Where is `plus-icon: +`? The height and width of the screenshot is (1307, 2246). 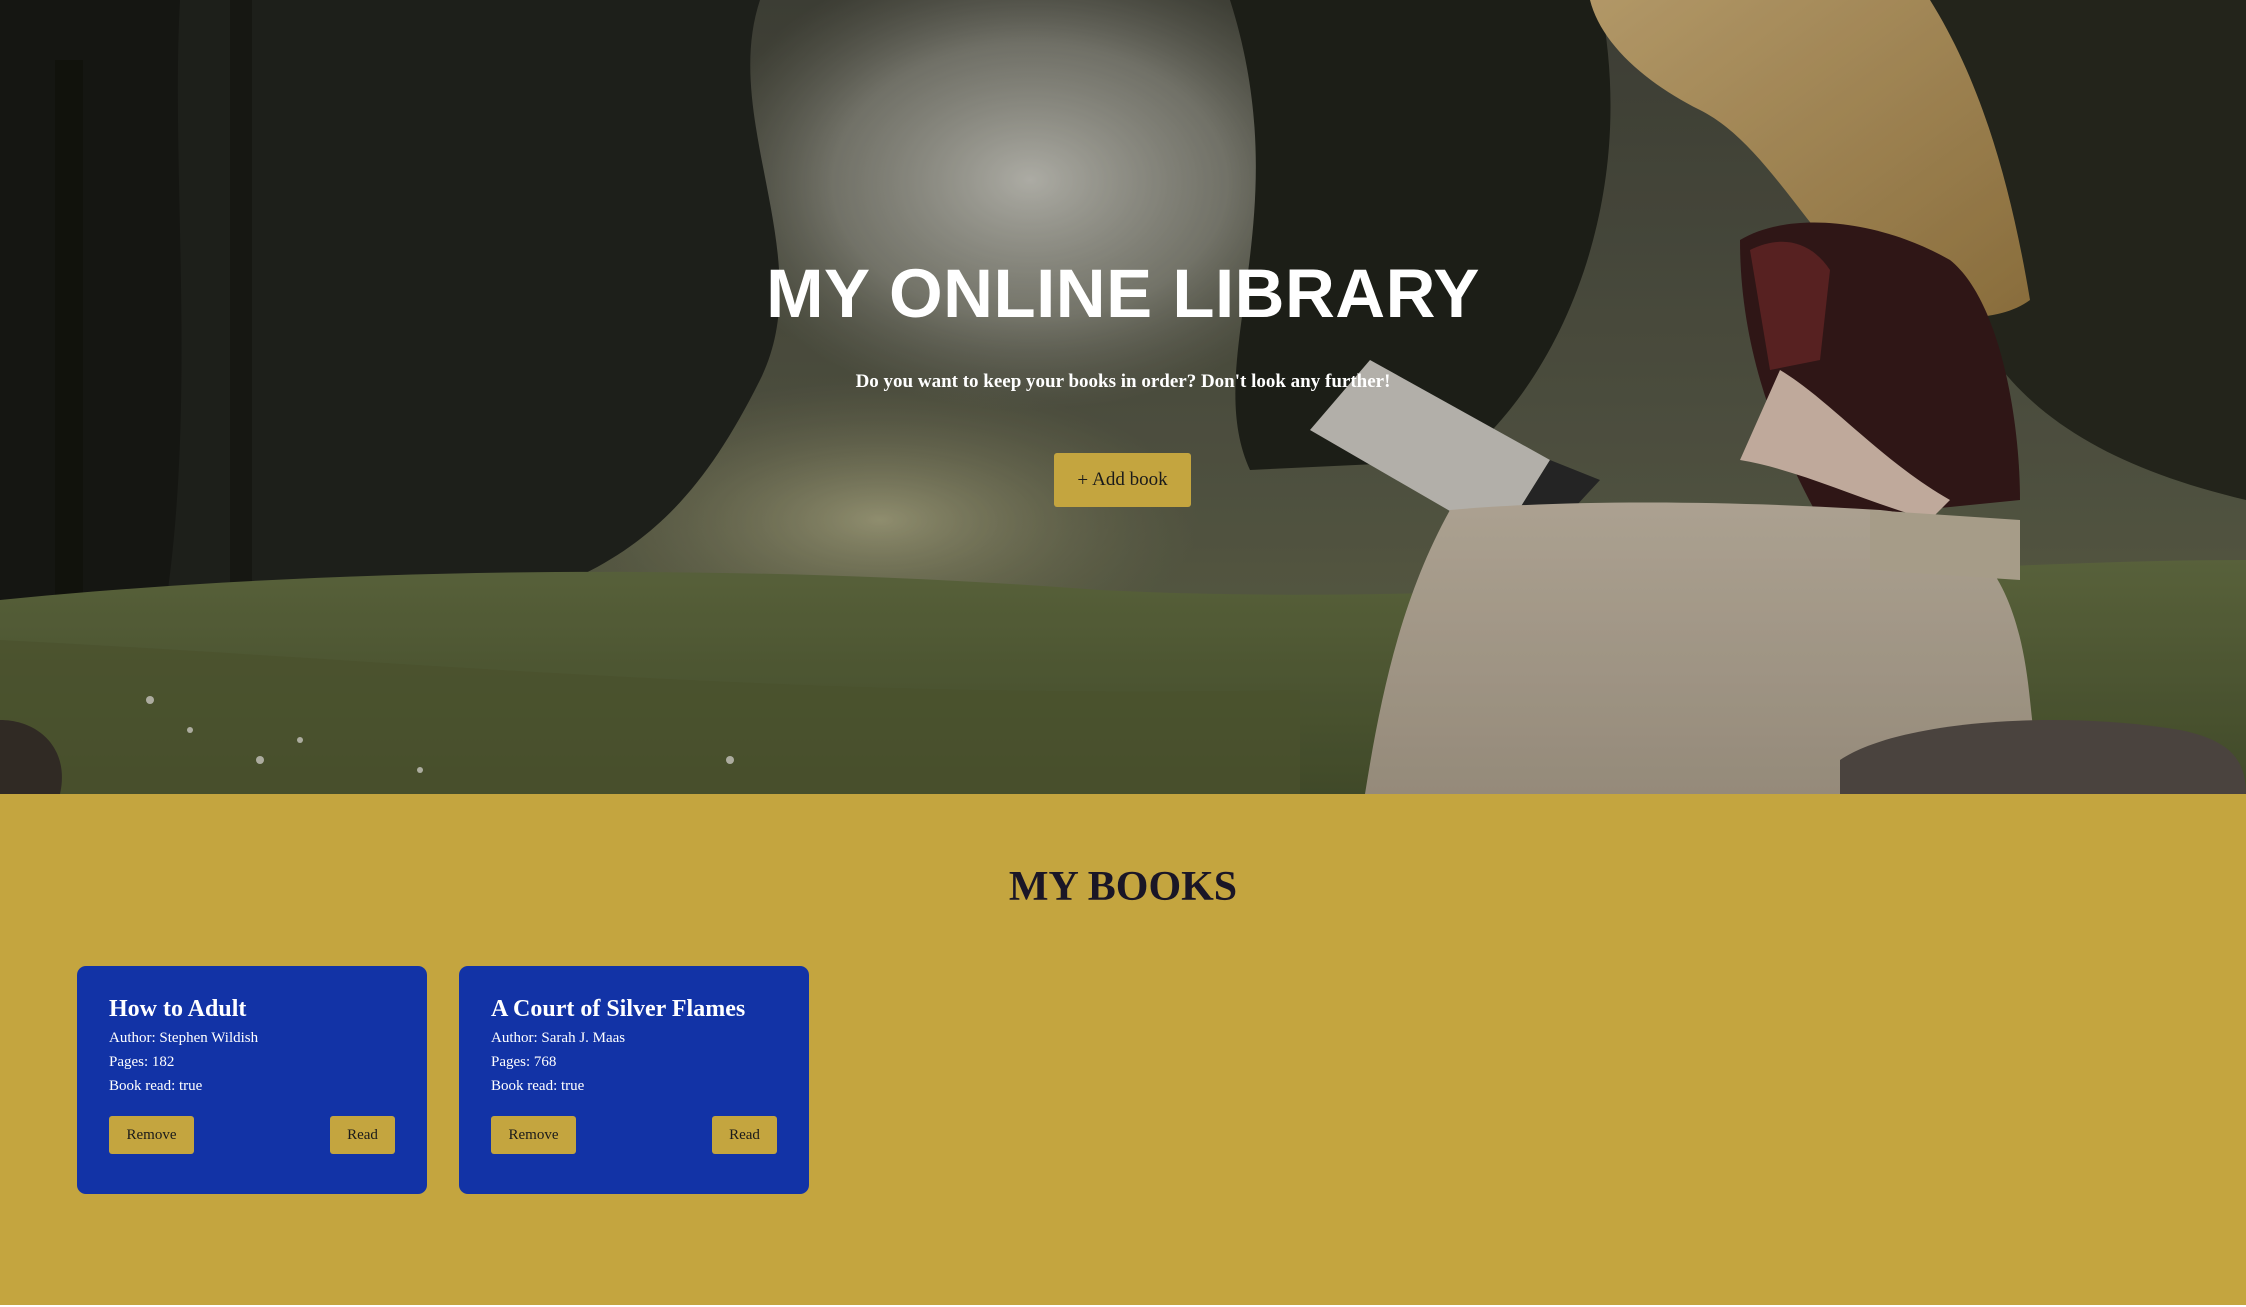
plus-icon: + is located at coordinates (1083, 480).